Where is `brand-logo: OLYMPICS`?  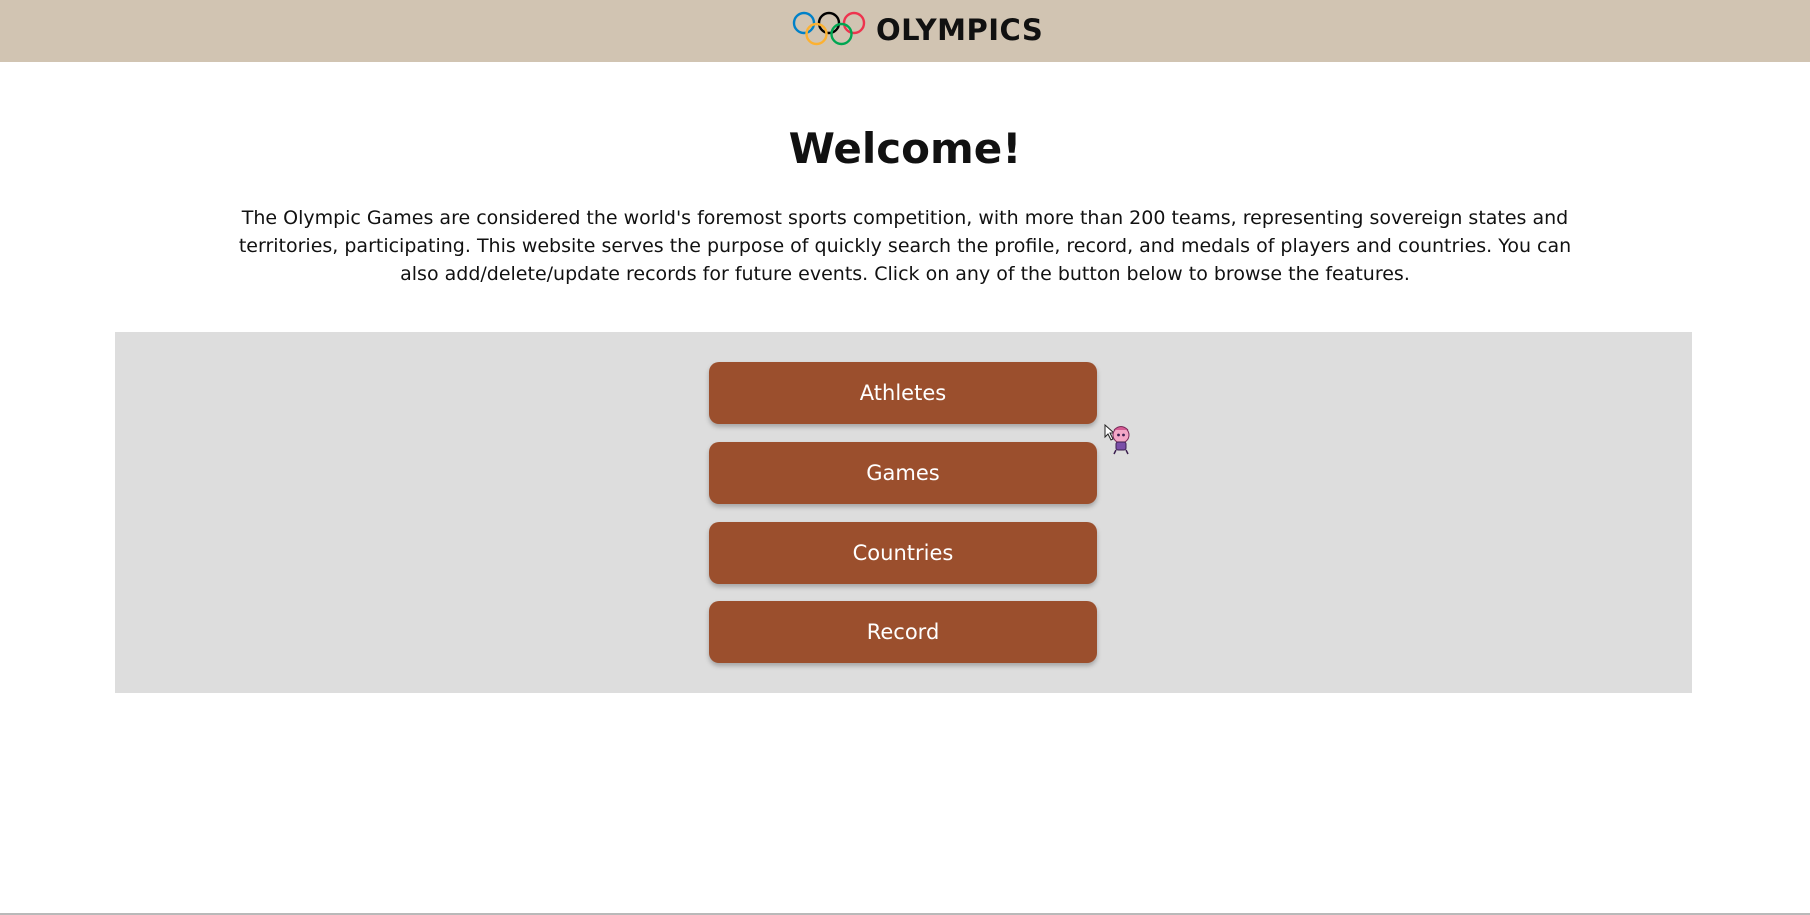
brand-logo: OLYMPICS is located at coordinates (917, 30).